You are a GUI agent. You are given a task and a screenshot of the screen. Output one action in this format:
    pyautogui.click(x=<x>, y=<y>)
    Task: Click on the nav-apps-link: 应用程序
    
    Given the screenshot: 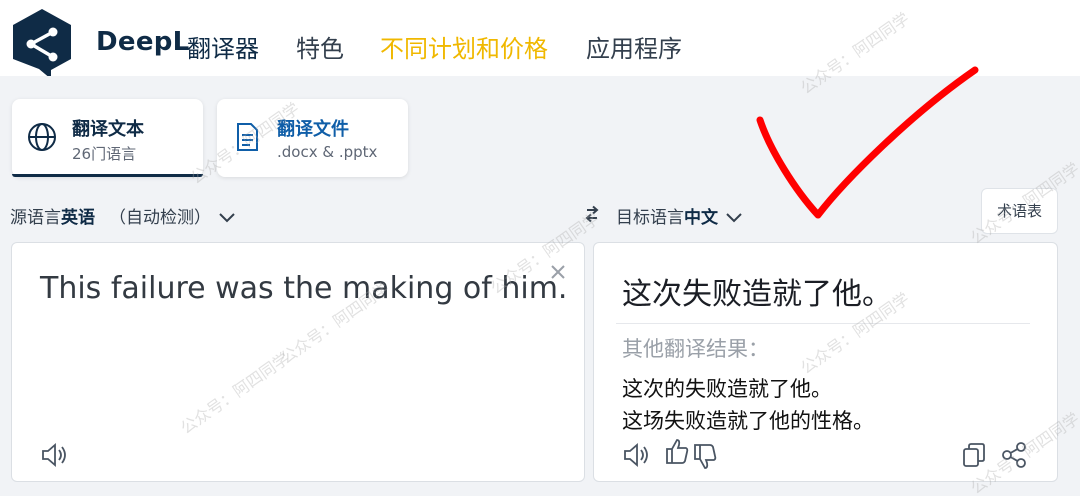 What is the action you would take?
    pyautogui.click(x=634, y=46)
    